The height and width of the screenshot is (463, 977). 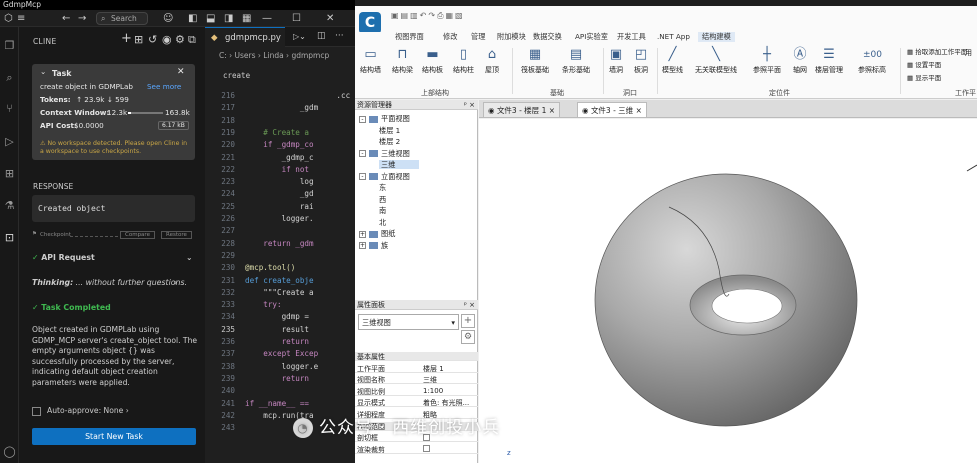 What do you see at coordinates (181, 72) in the screenshot?
I see `task-close-icon: ✕` at bounding box center [181, 72].